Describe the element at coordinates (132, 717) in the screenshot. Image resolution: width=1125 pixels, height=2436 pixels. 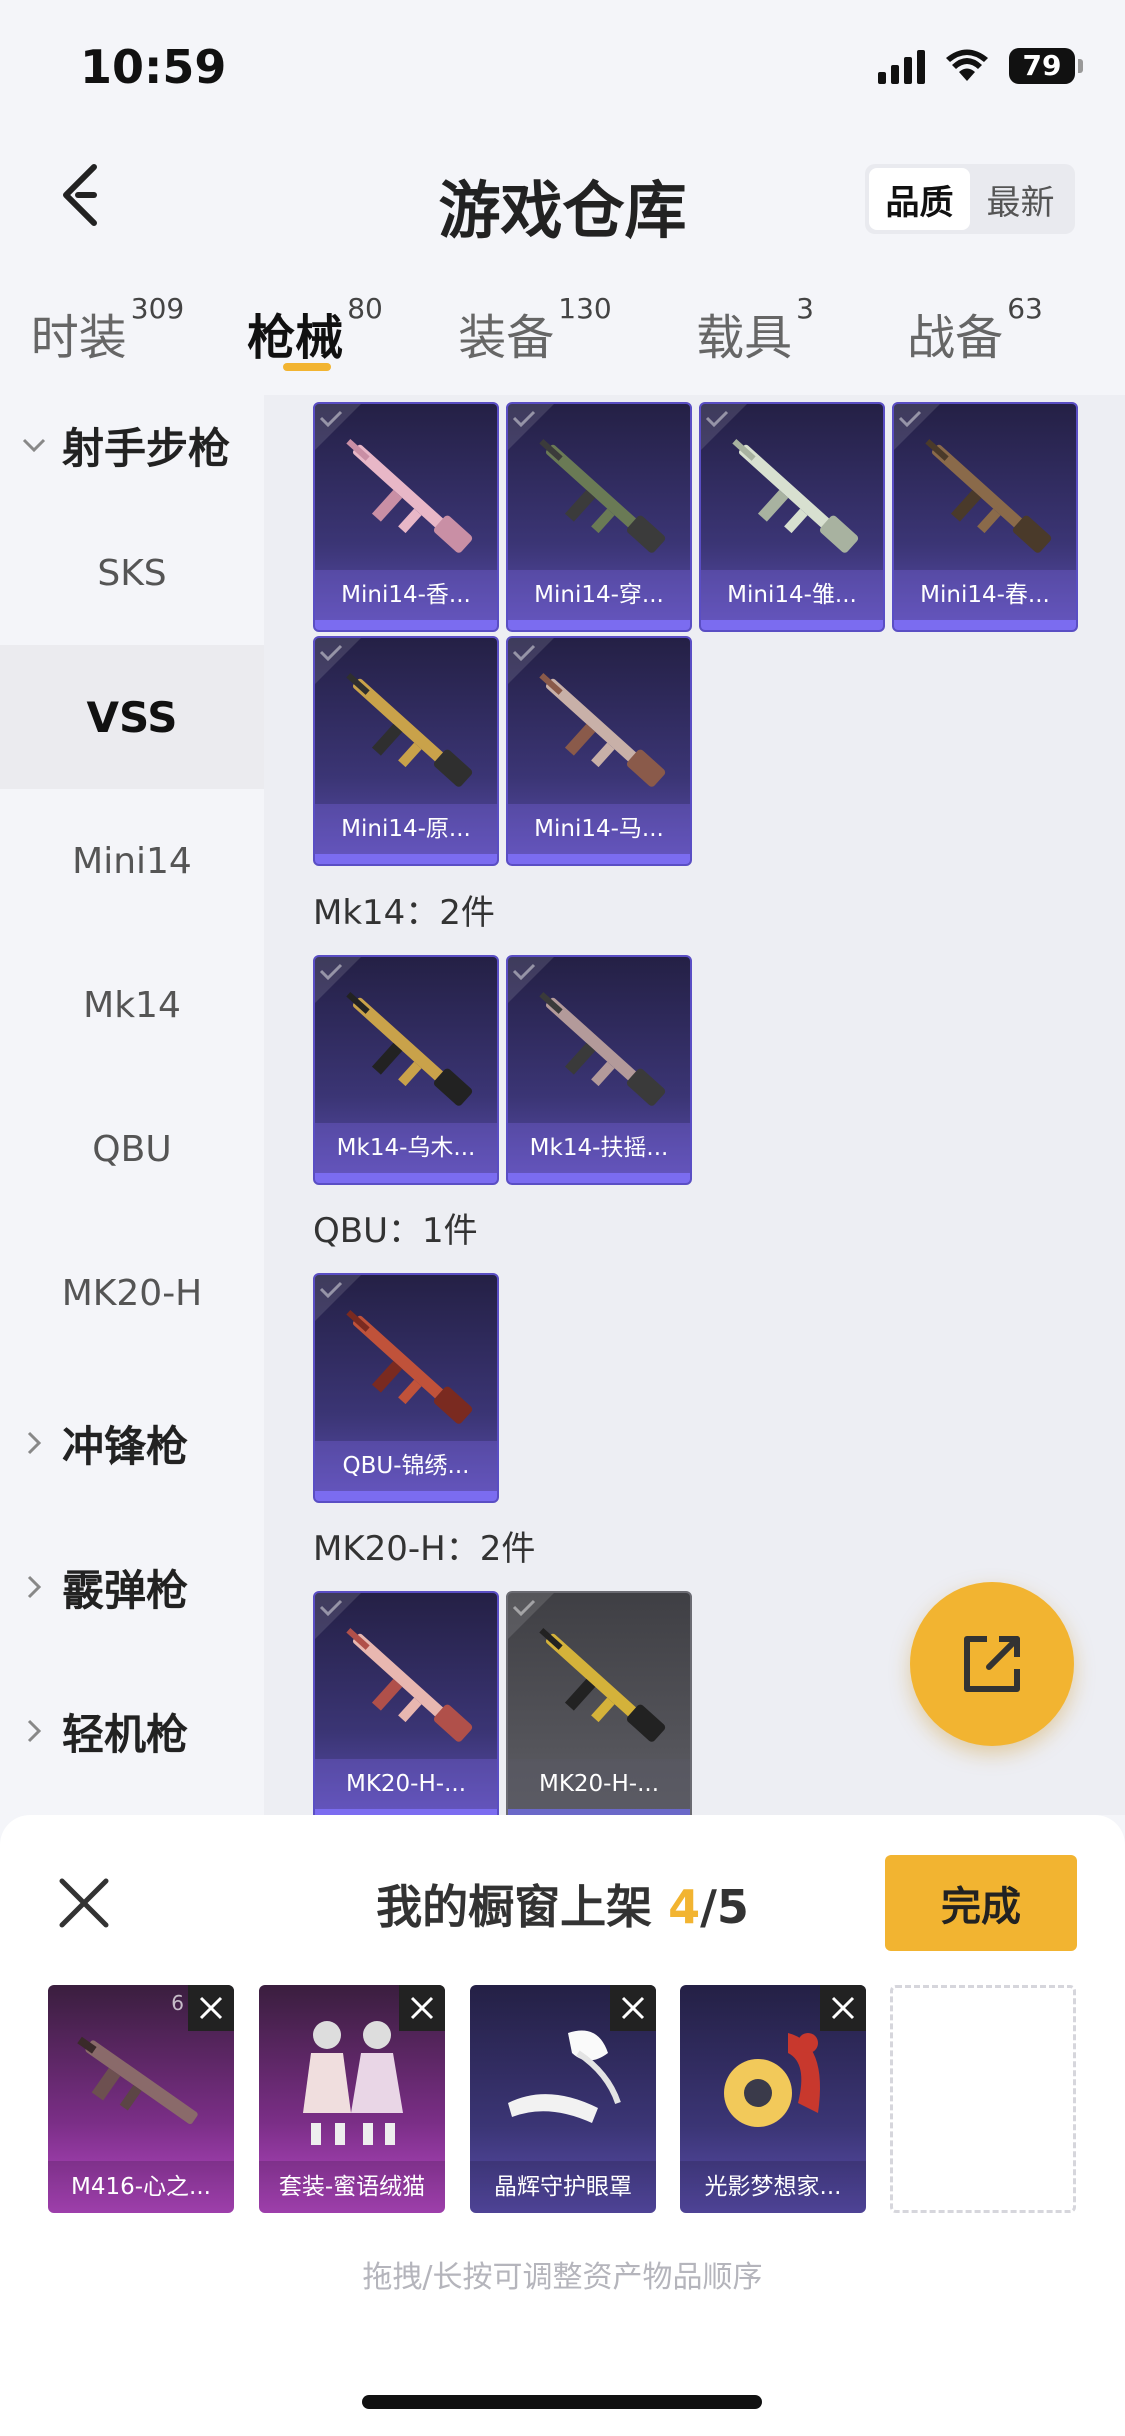
I see `sidebar-item-vss: VSS` at that location.